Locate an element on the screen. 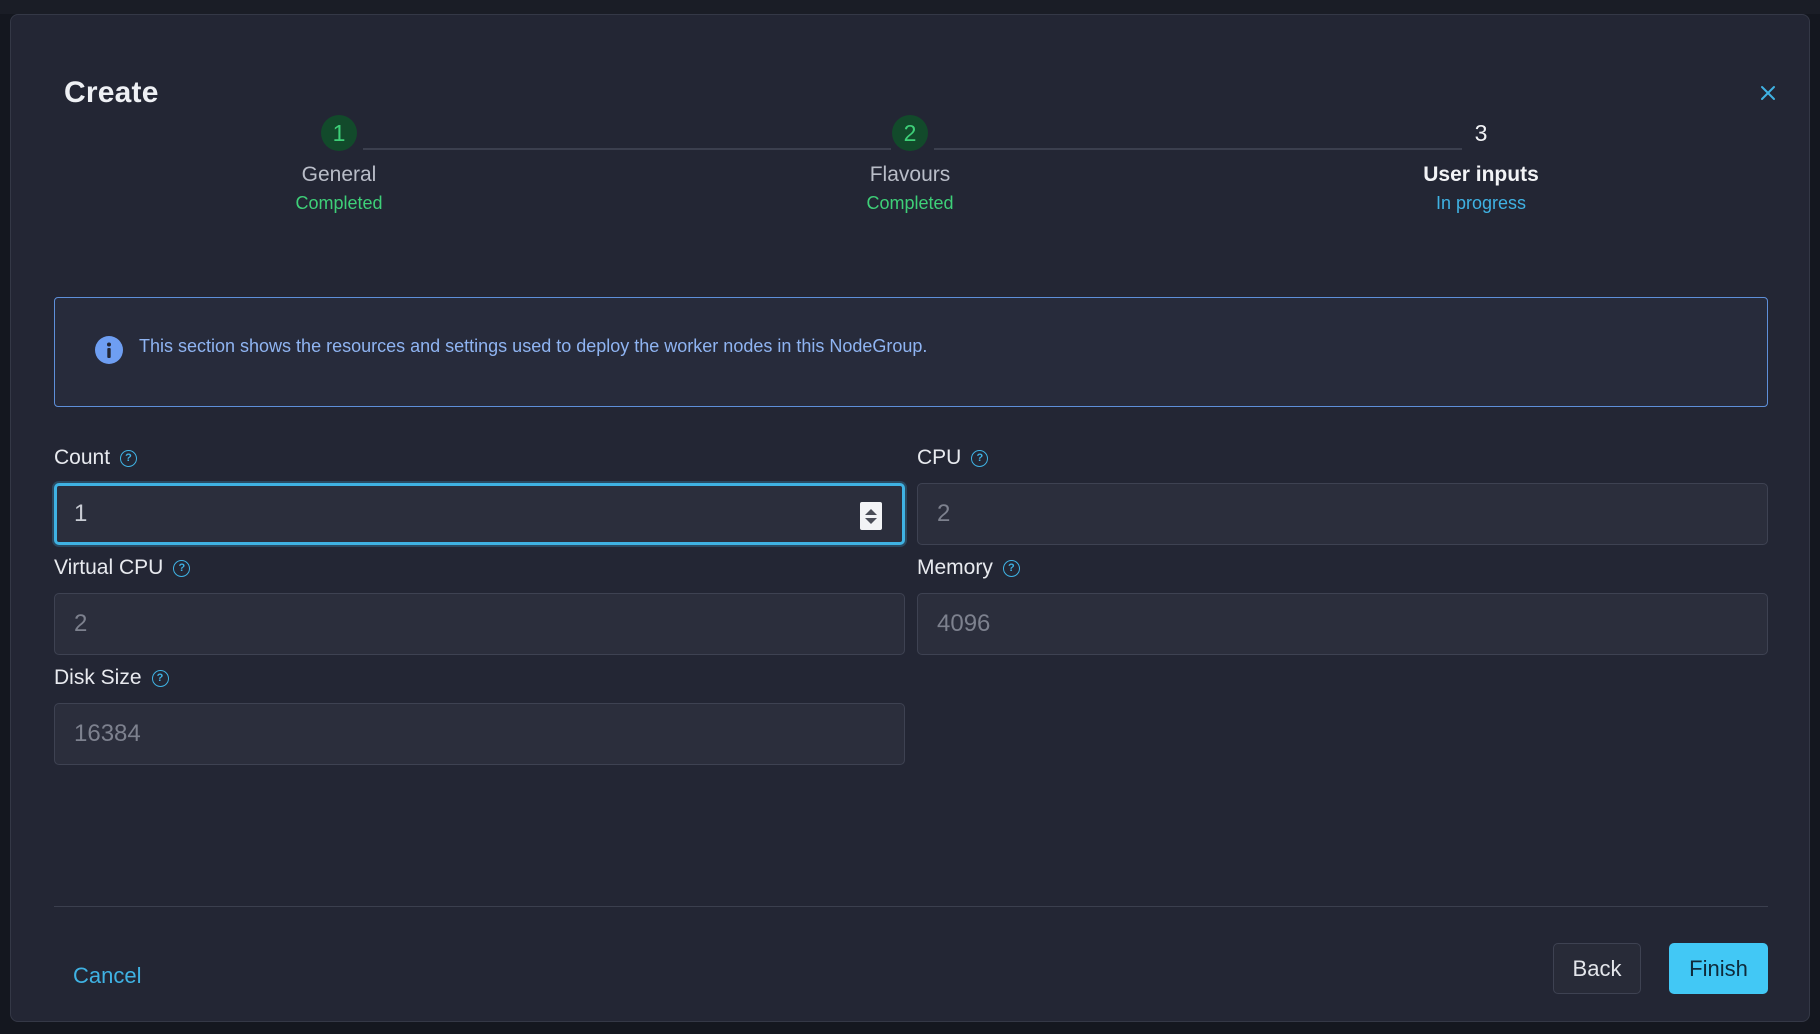 The image size is (1820, 1034). count-label: Count is located at coordinates (82, 457).